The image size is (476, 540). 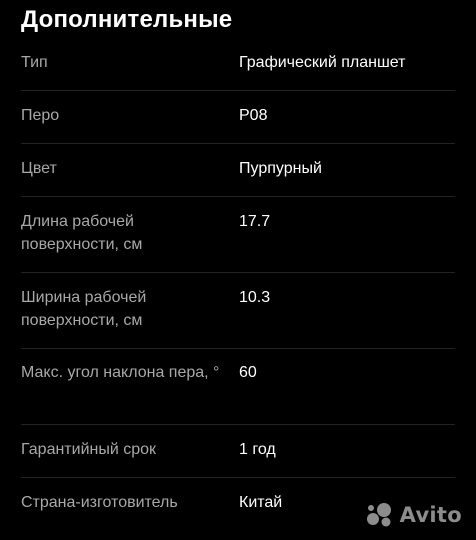 I want to click on spec-row-pen: Перо P08, so click(x=238, y=117).